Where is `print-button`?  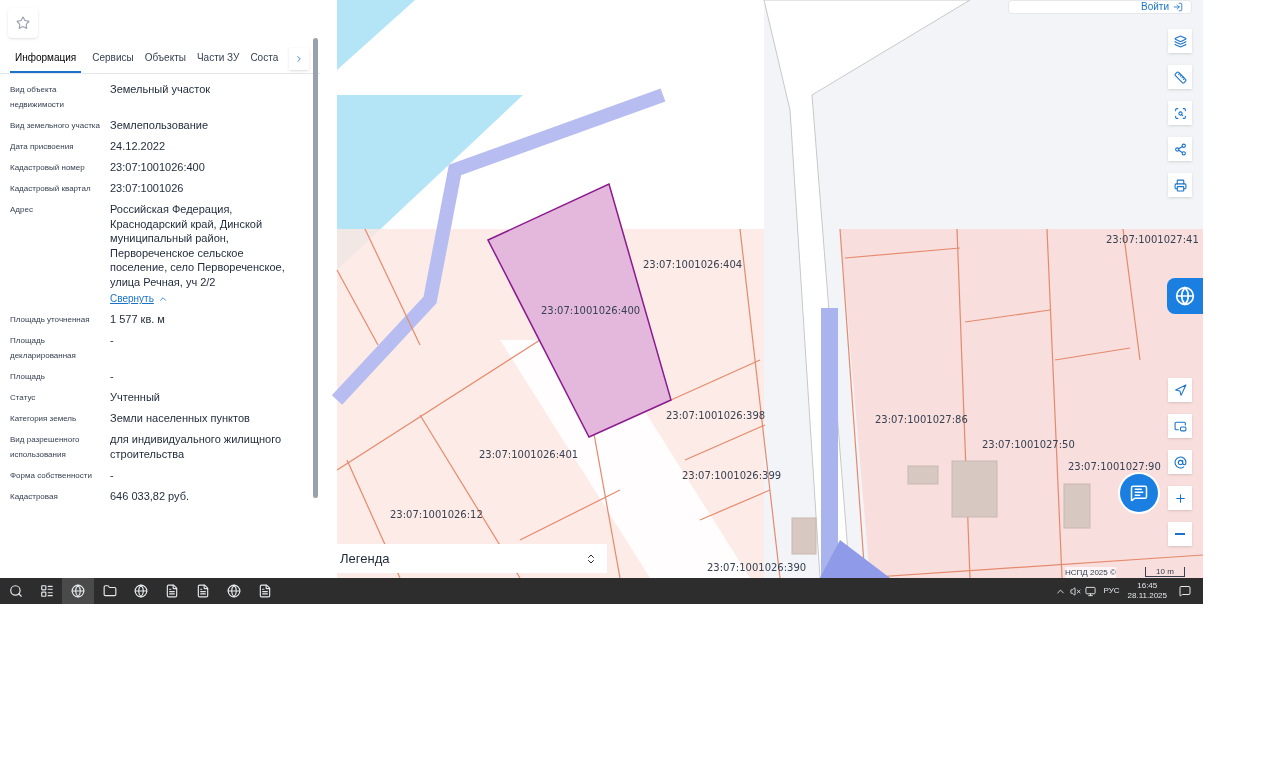
print-button is located at coordinates (1180, 185).